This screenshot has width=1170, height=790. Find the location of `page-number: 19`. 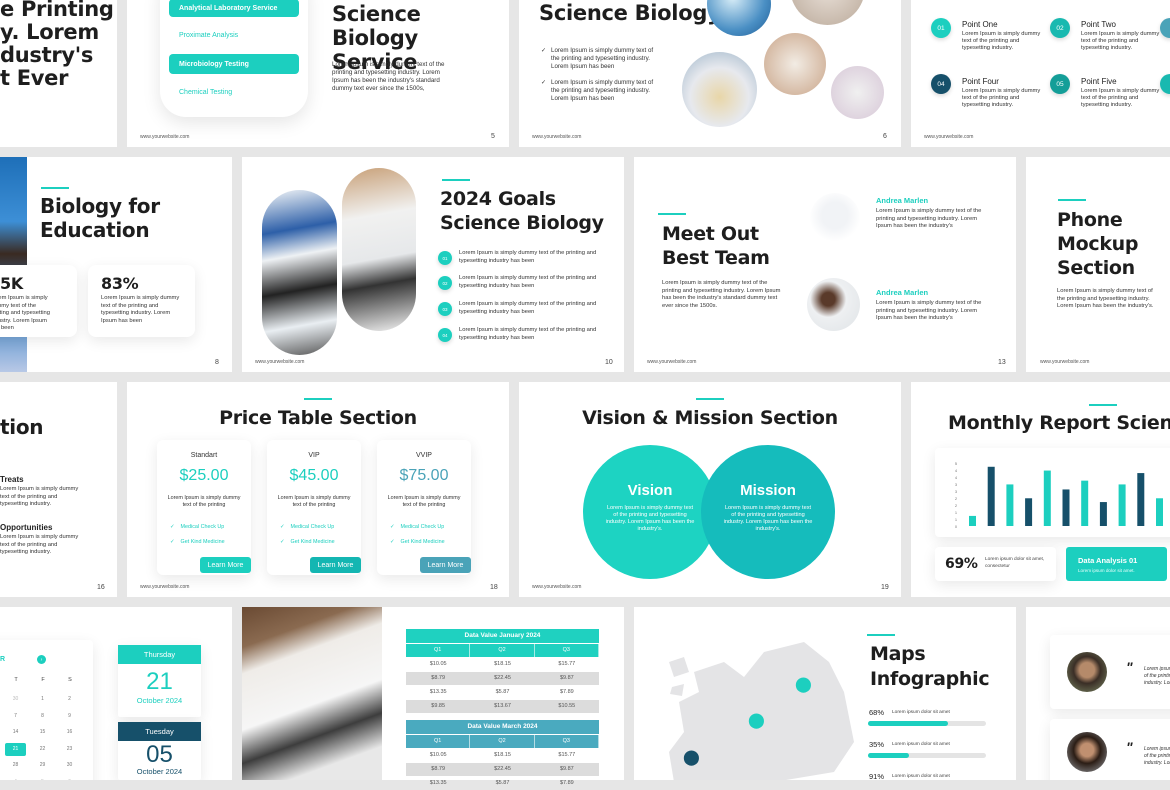

page-number: 19 is located at coordinates (885, 587).